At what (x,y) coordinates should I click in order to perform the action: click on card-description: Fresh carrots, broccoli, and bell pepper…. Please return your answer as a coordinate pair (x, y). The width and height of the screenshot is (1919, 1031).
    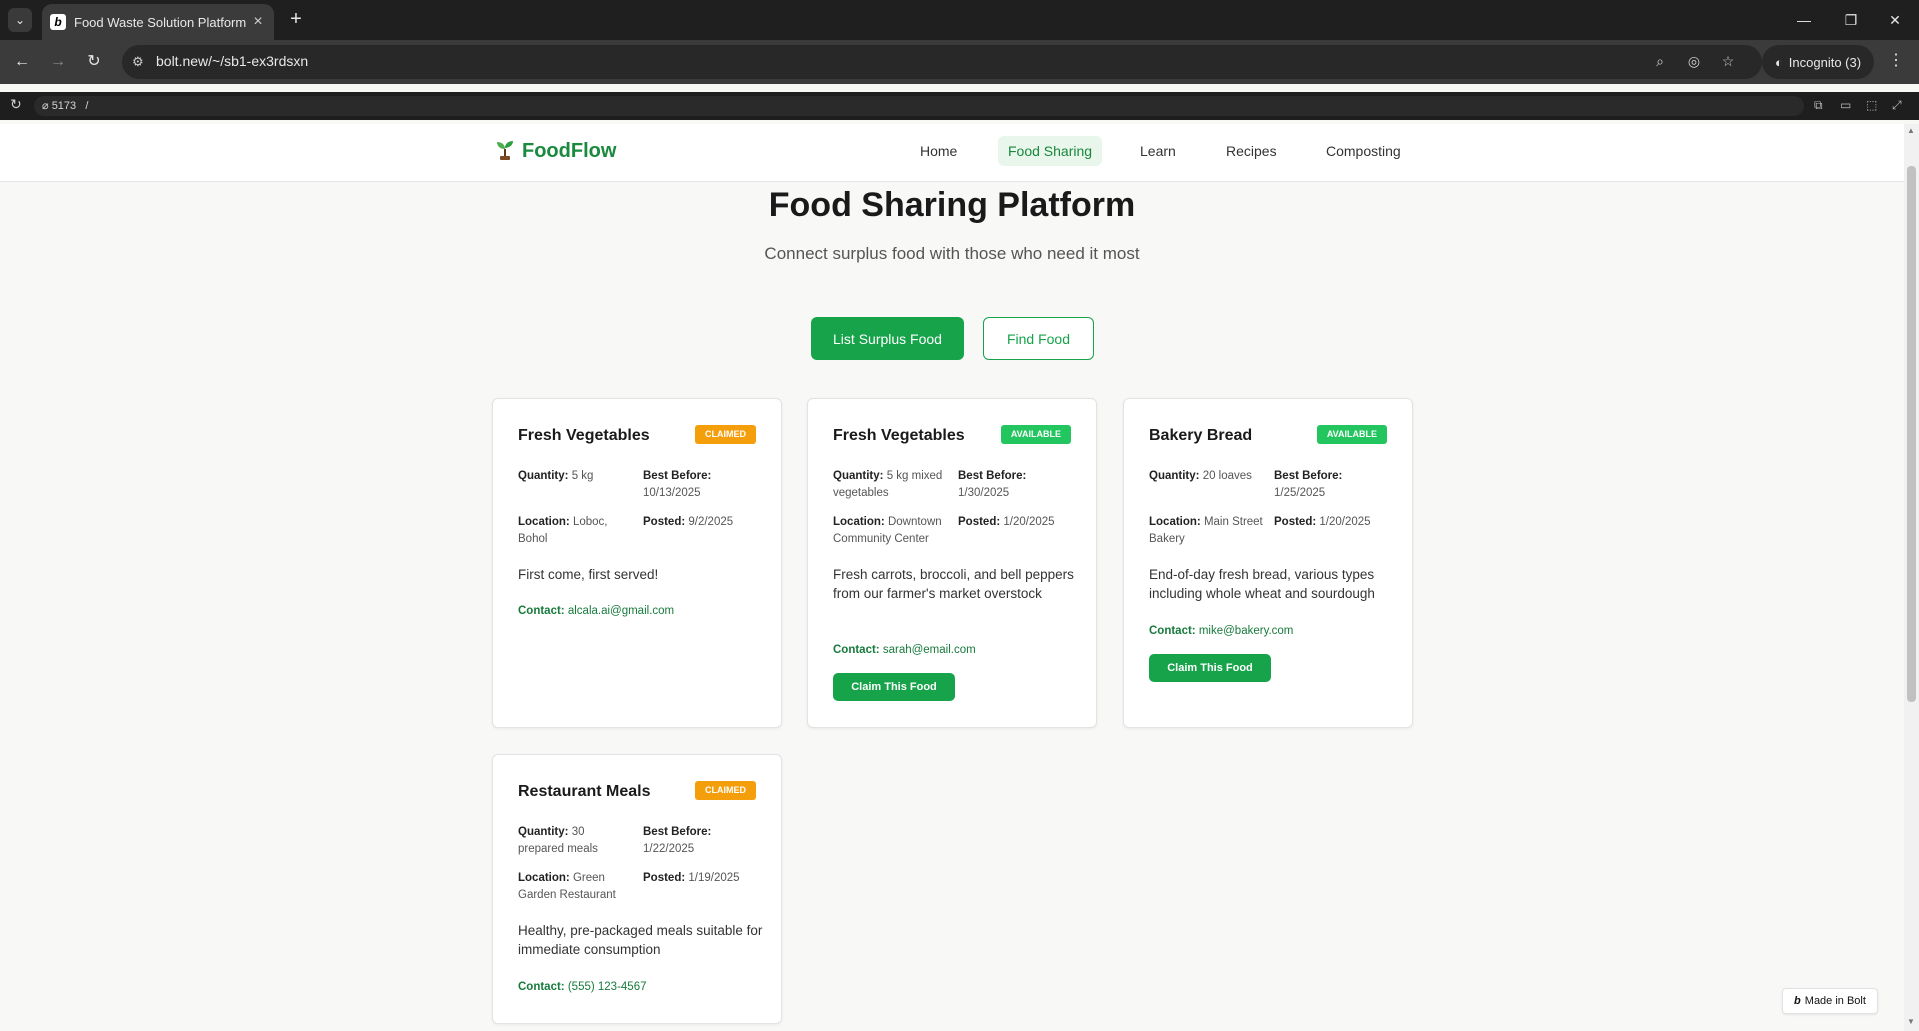
    Looking at the image, I should click on (953, 584).